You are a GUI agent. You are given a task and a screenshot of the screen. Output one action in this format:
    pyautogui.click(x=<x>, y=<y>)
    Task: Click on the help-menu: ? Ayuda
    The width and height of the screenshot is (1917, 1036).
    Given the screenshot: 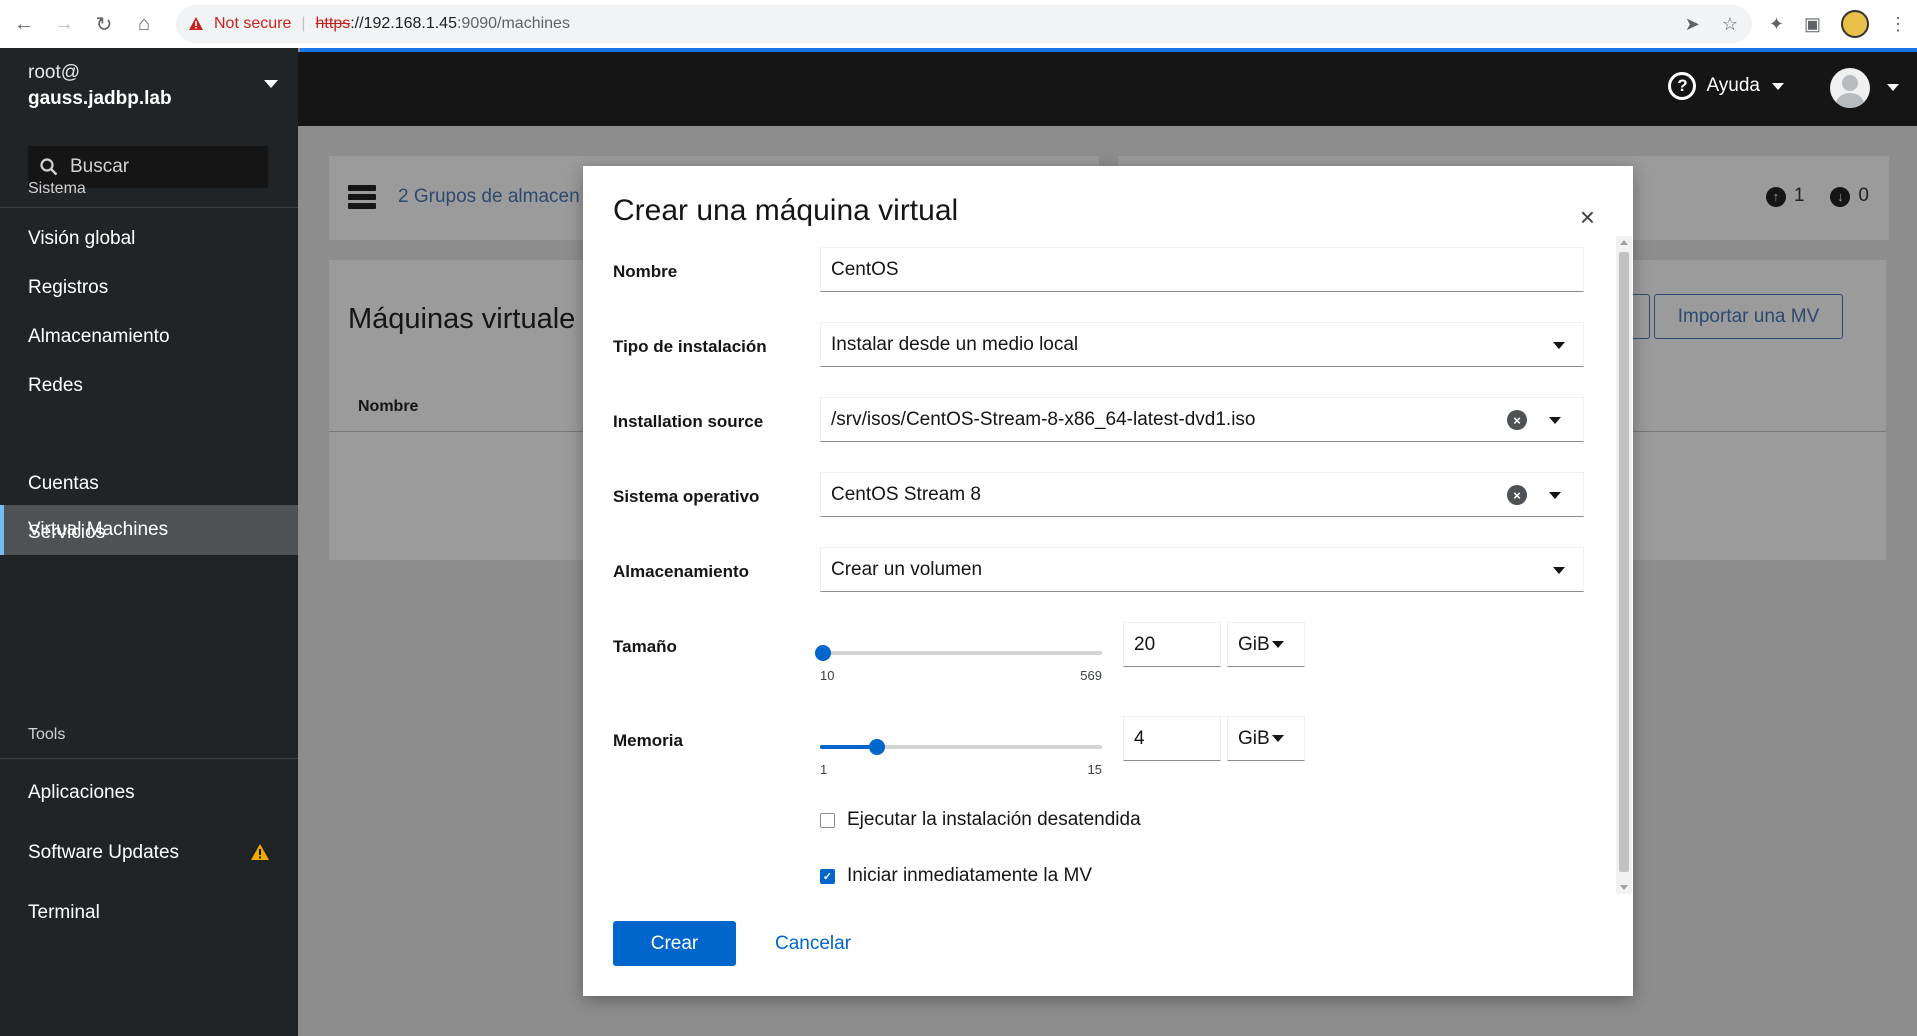 What is the action you would take?
    pyautogui.click(x=1726, y=86)
    